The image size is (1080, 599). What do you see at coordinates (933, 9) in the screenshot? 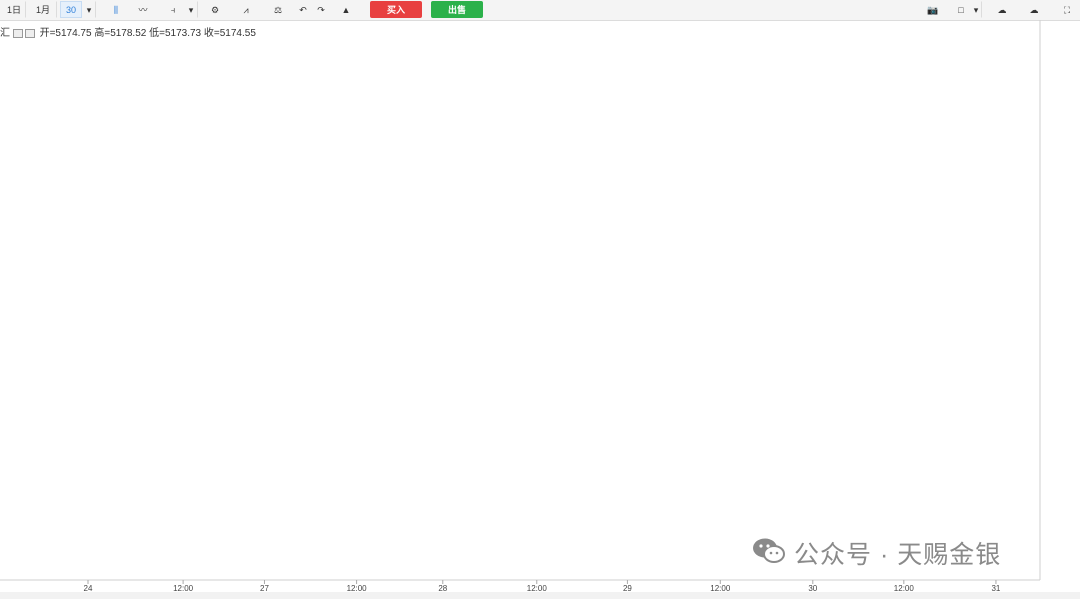
I see `camera-icon: 📷` at bounding box center [933, 9].